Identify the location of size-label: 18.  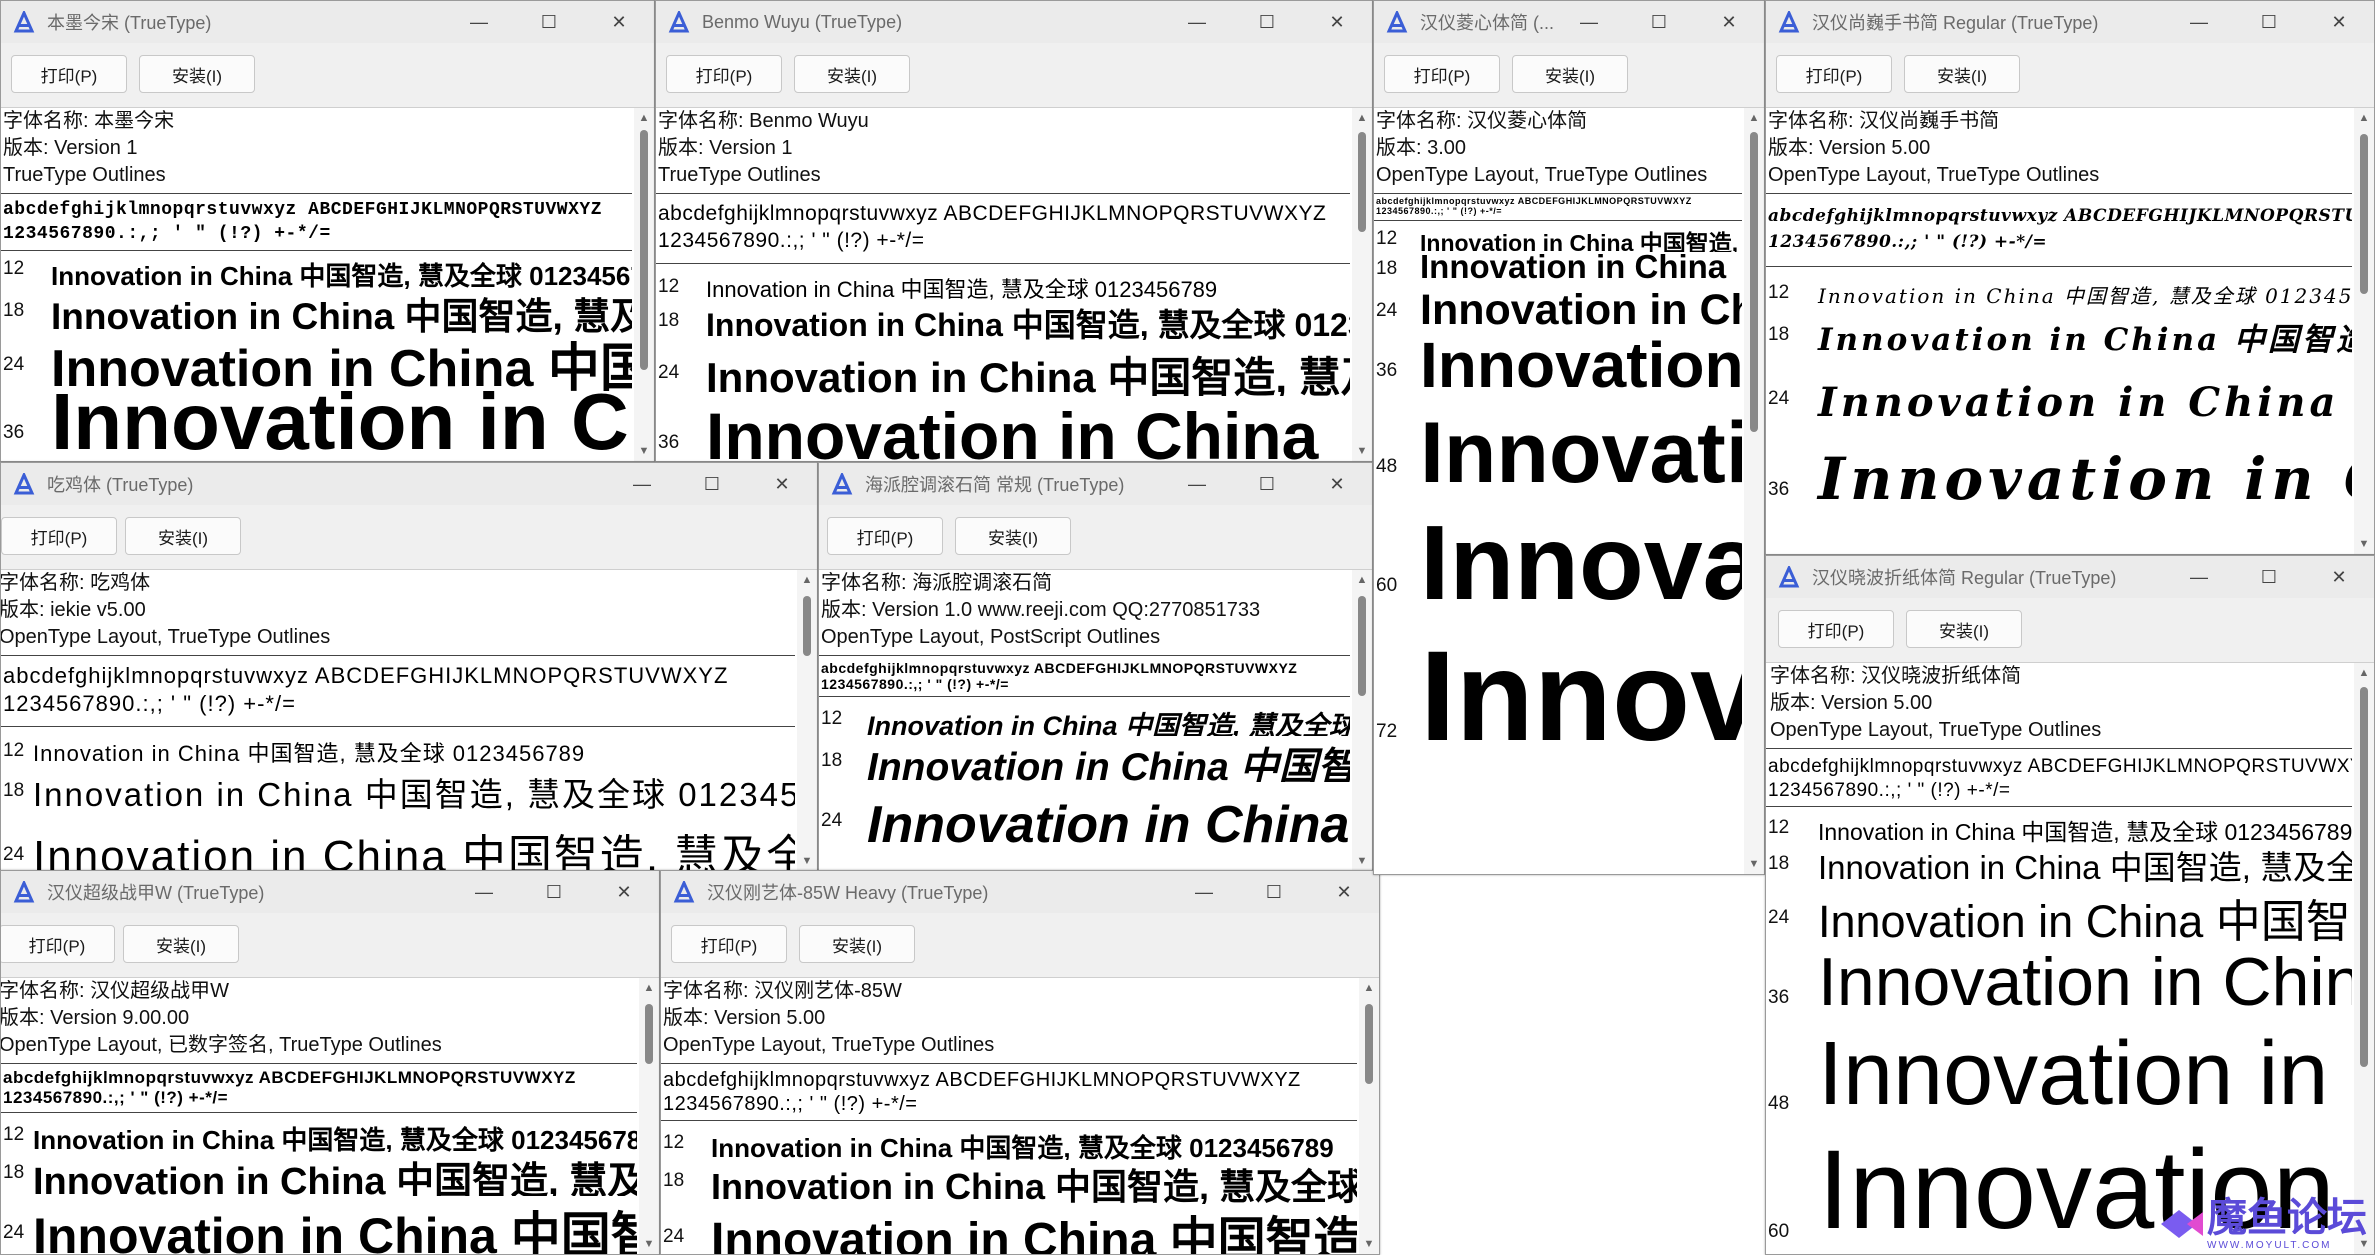
(669, 320).